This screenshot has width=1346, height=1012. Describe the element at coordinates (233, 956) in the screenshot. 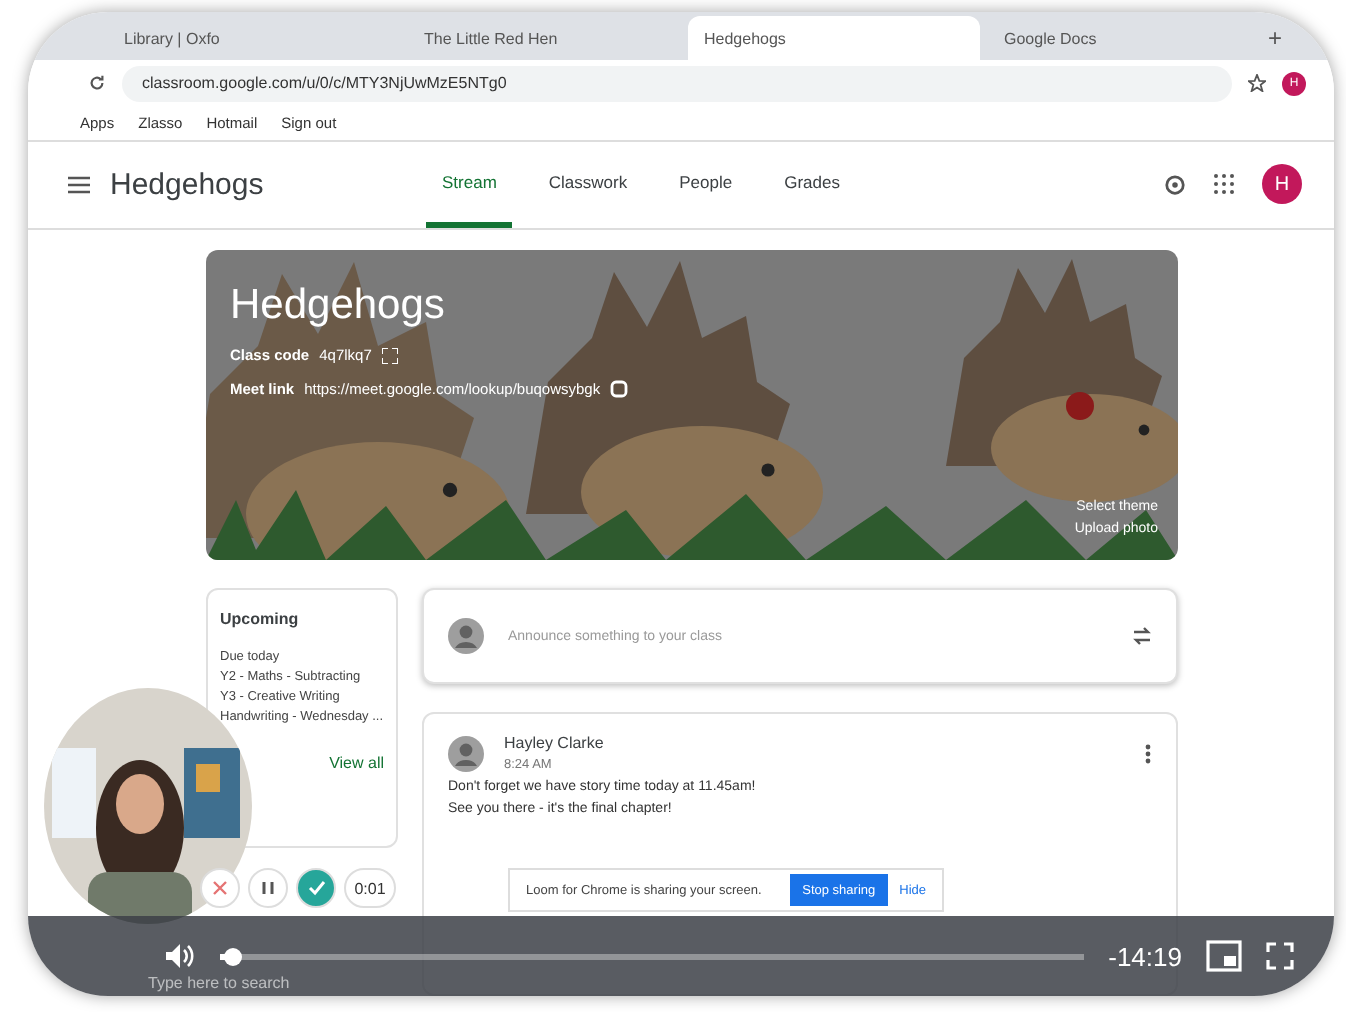

I see `progress-thumb` at that location.